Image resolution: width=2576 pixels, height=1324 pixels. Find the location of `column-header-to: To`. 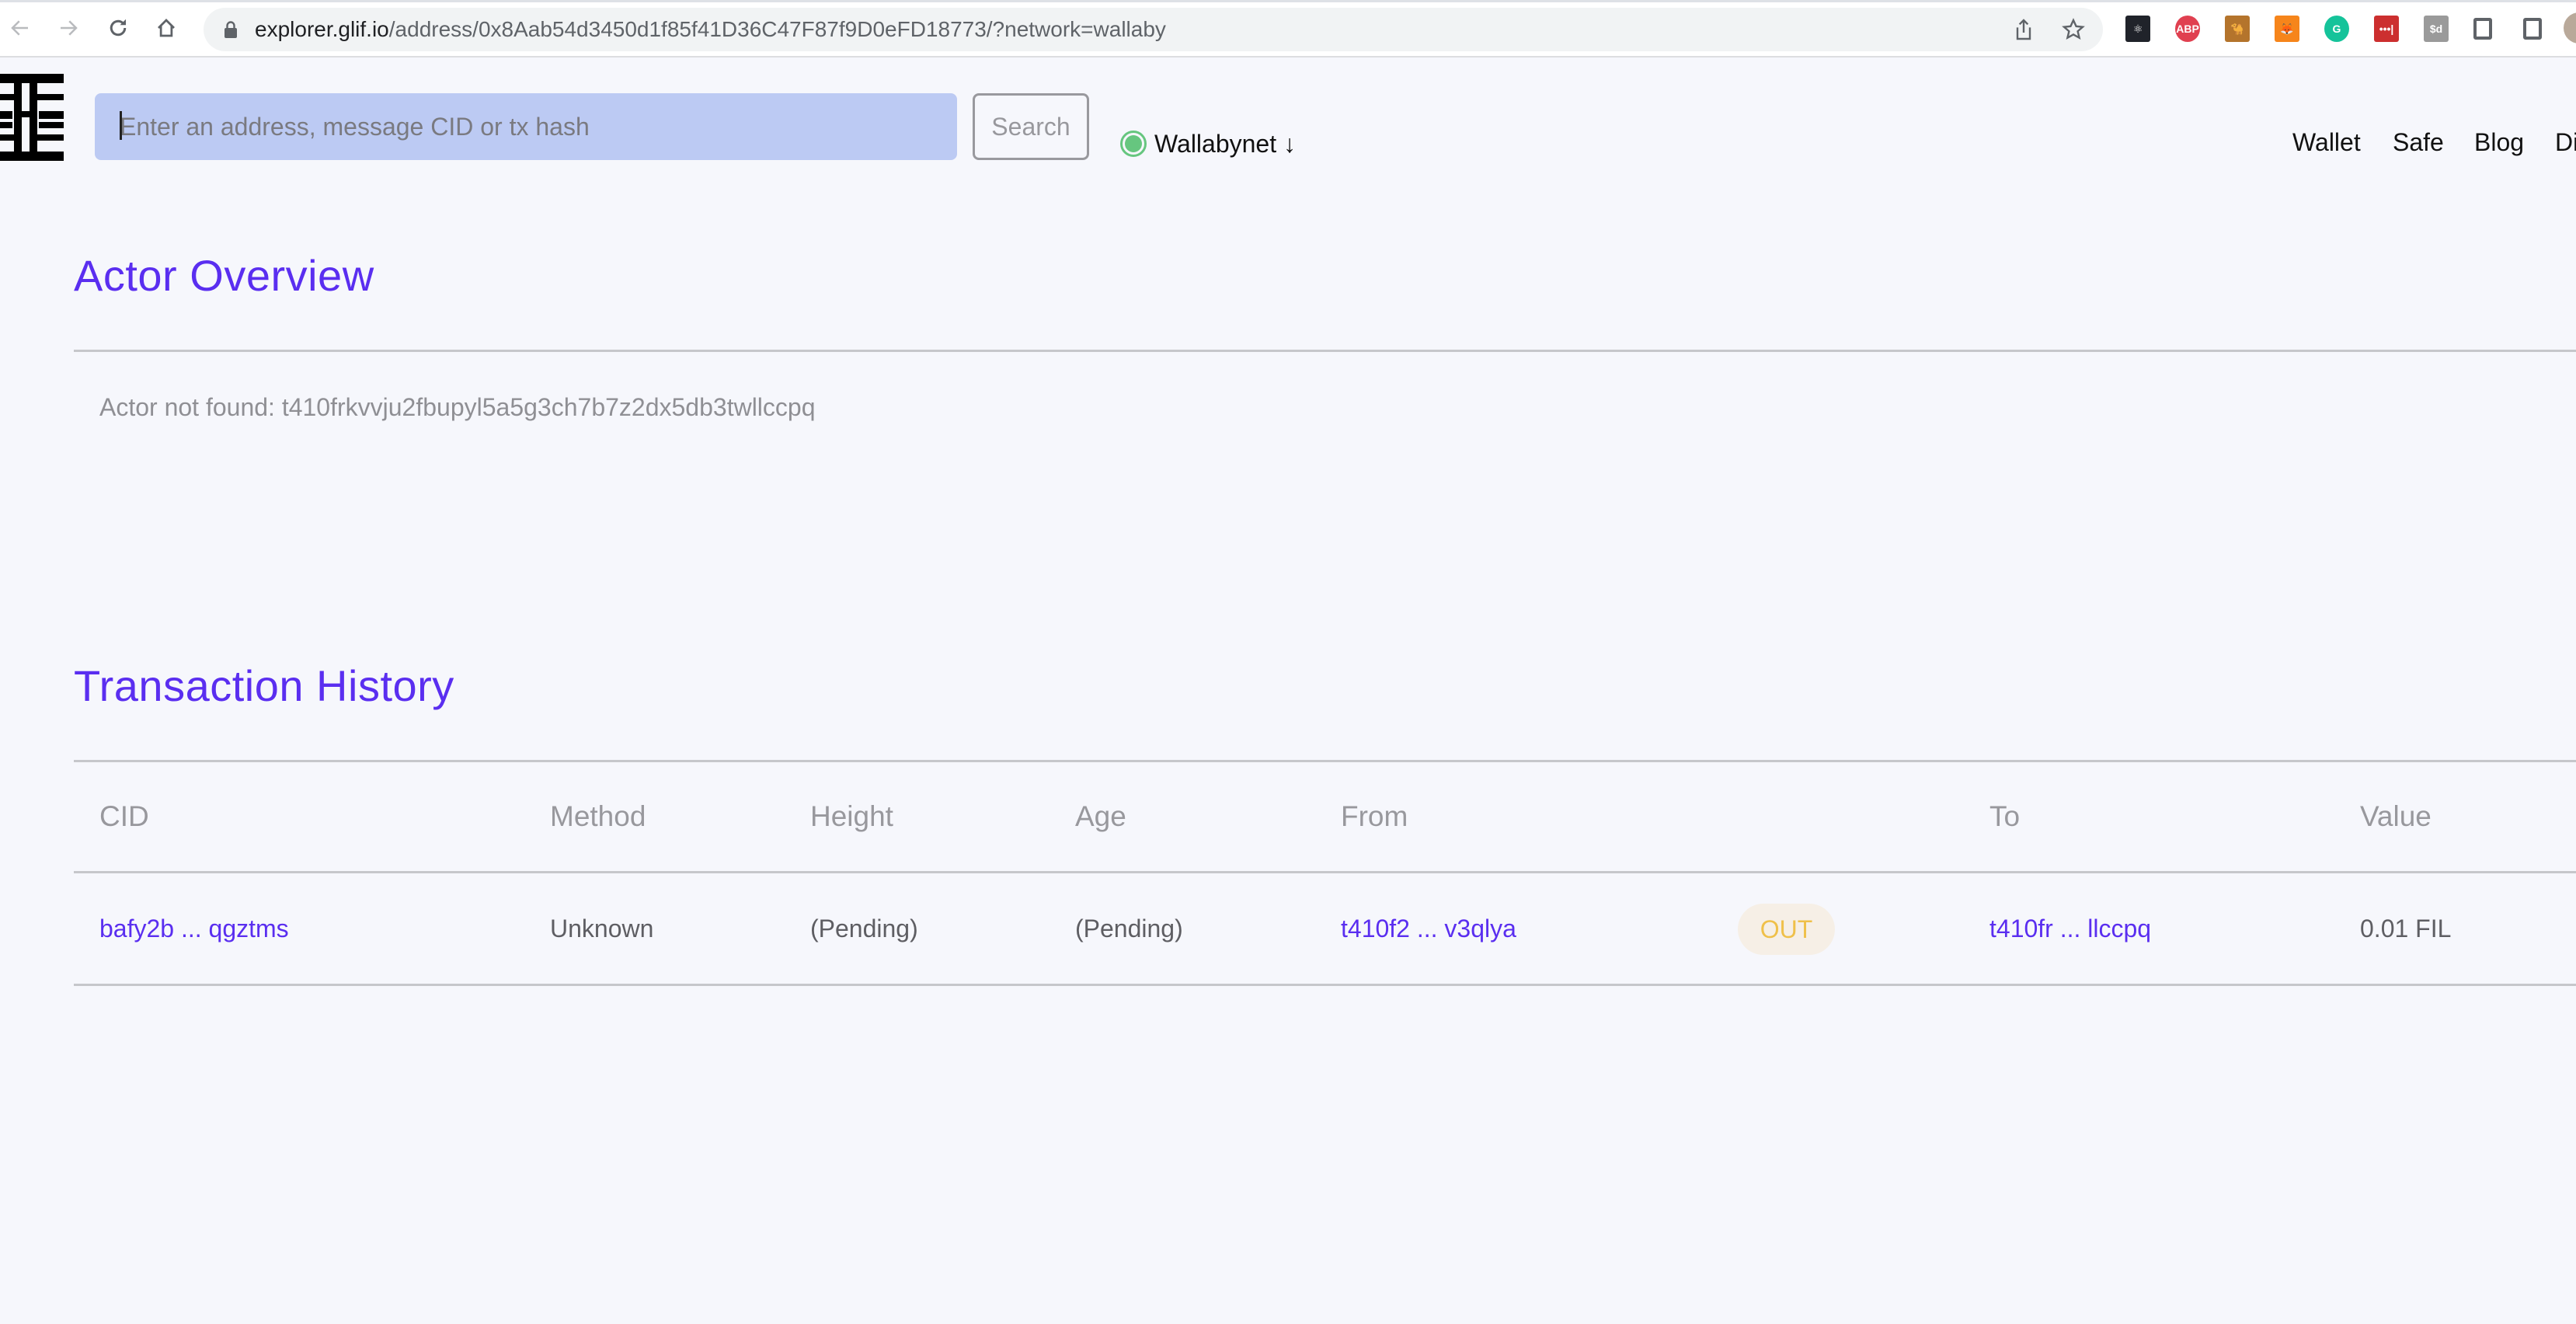

column-header-to: To is located at coordinates (2005, 816).